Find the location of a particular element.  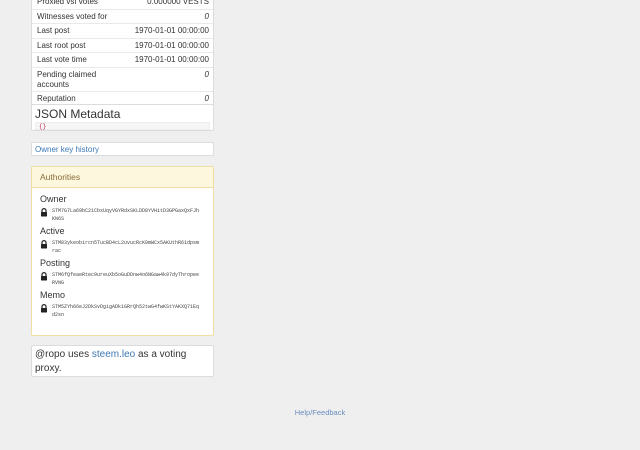

stats-row: Last root post 1970-01-01 00:00:00 is located at coordinates (122, 45).